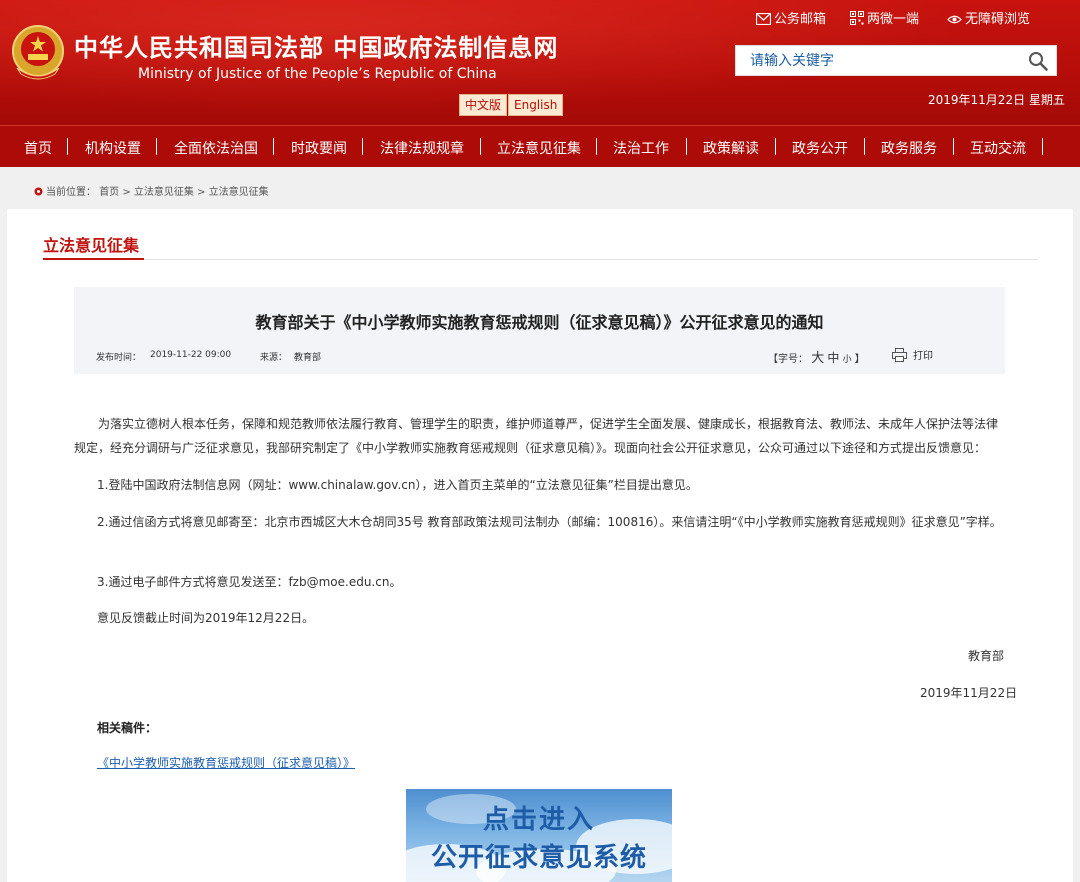 The width and height of the screenshot is (1080, 882). What do you see at coordinates (899, 355) in the screenshot?
I see `printer-icon` at bounding box center [899, 355].